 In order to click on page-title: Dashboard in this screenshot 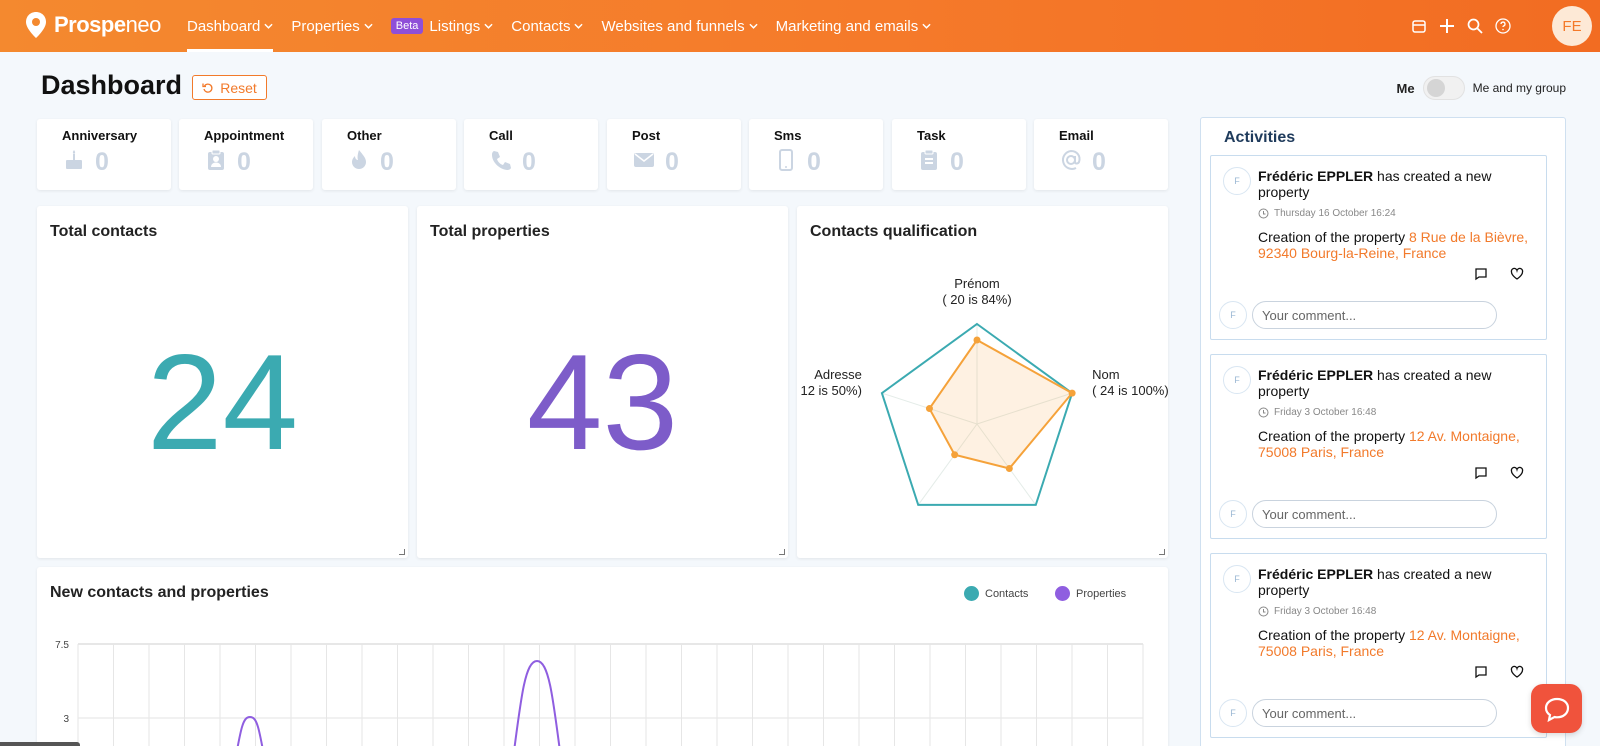, I will do `click(112, 85)`.